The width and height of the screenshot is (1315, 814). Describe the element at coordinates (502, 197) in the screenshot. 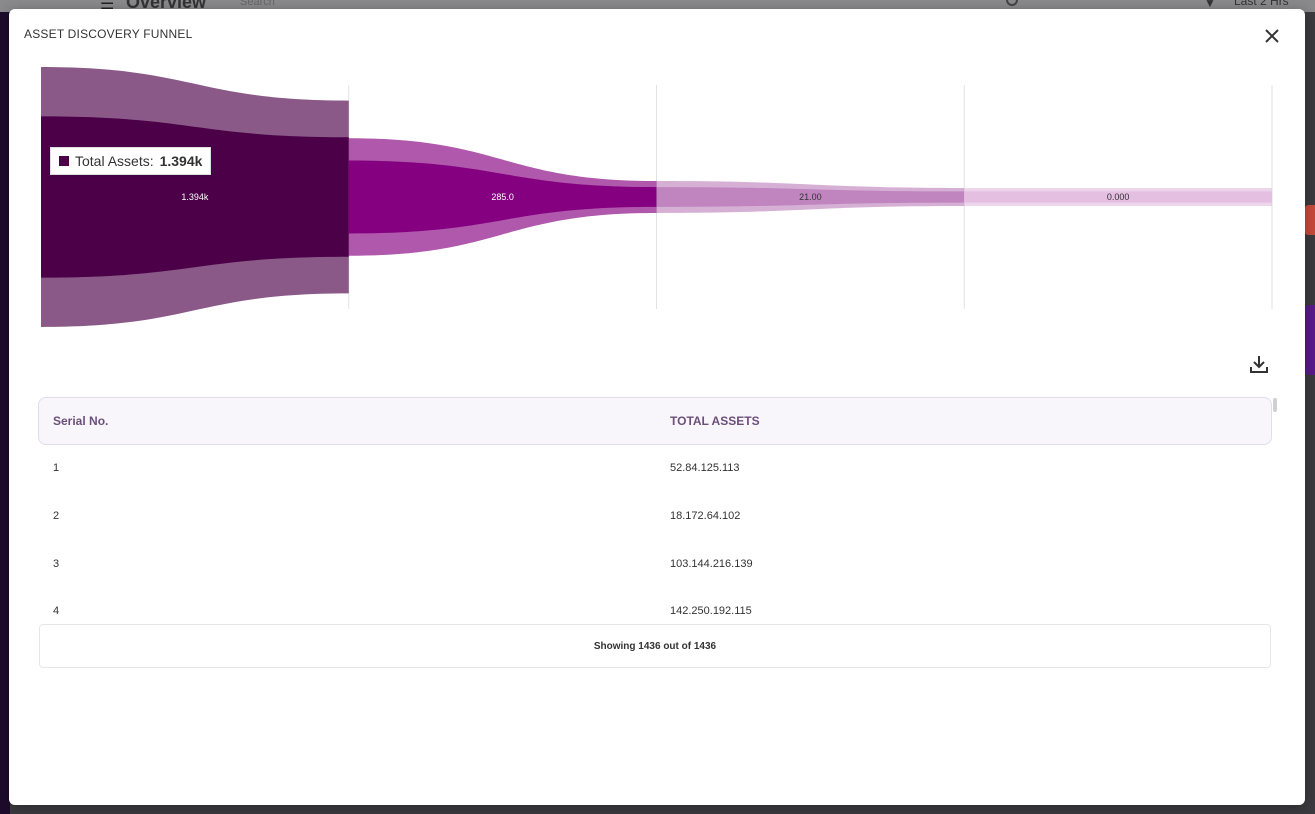

I see `funnel-stage-label: 285.0` at that location.